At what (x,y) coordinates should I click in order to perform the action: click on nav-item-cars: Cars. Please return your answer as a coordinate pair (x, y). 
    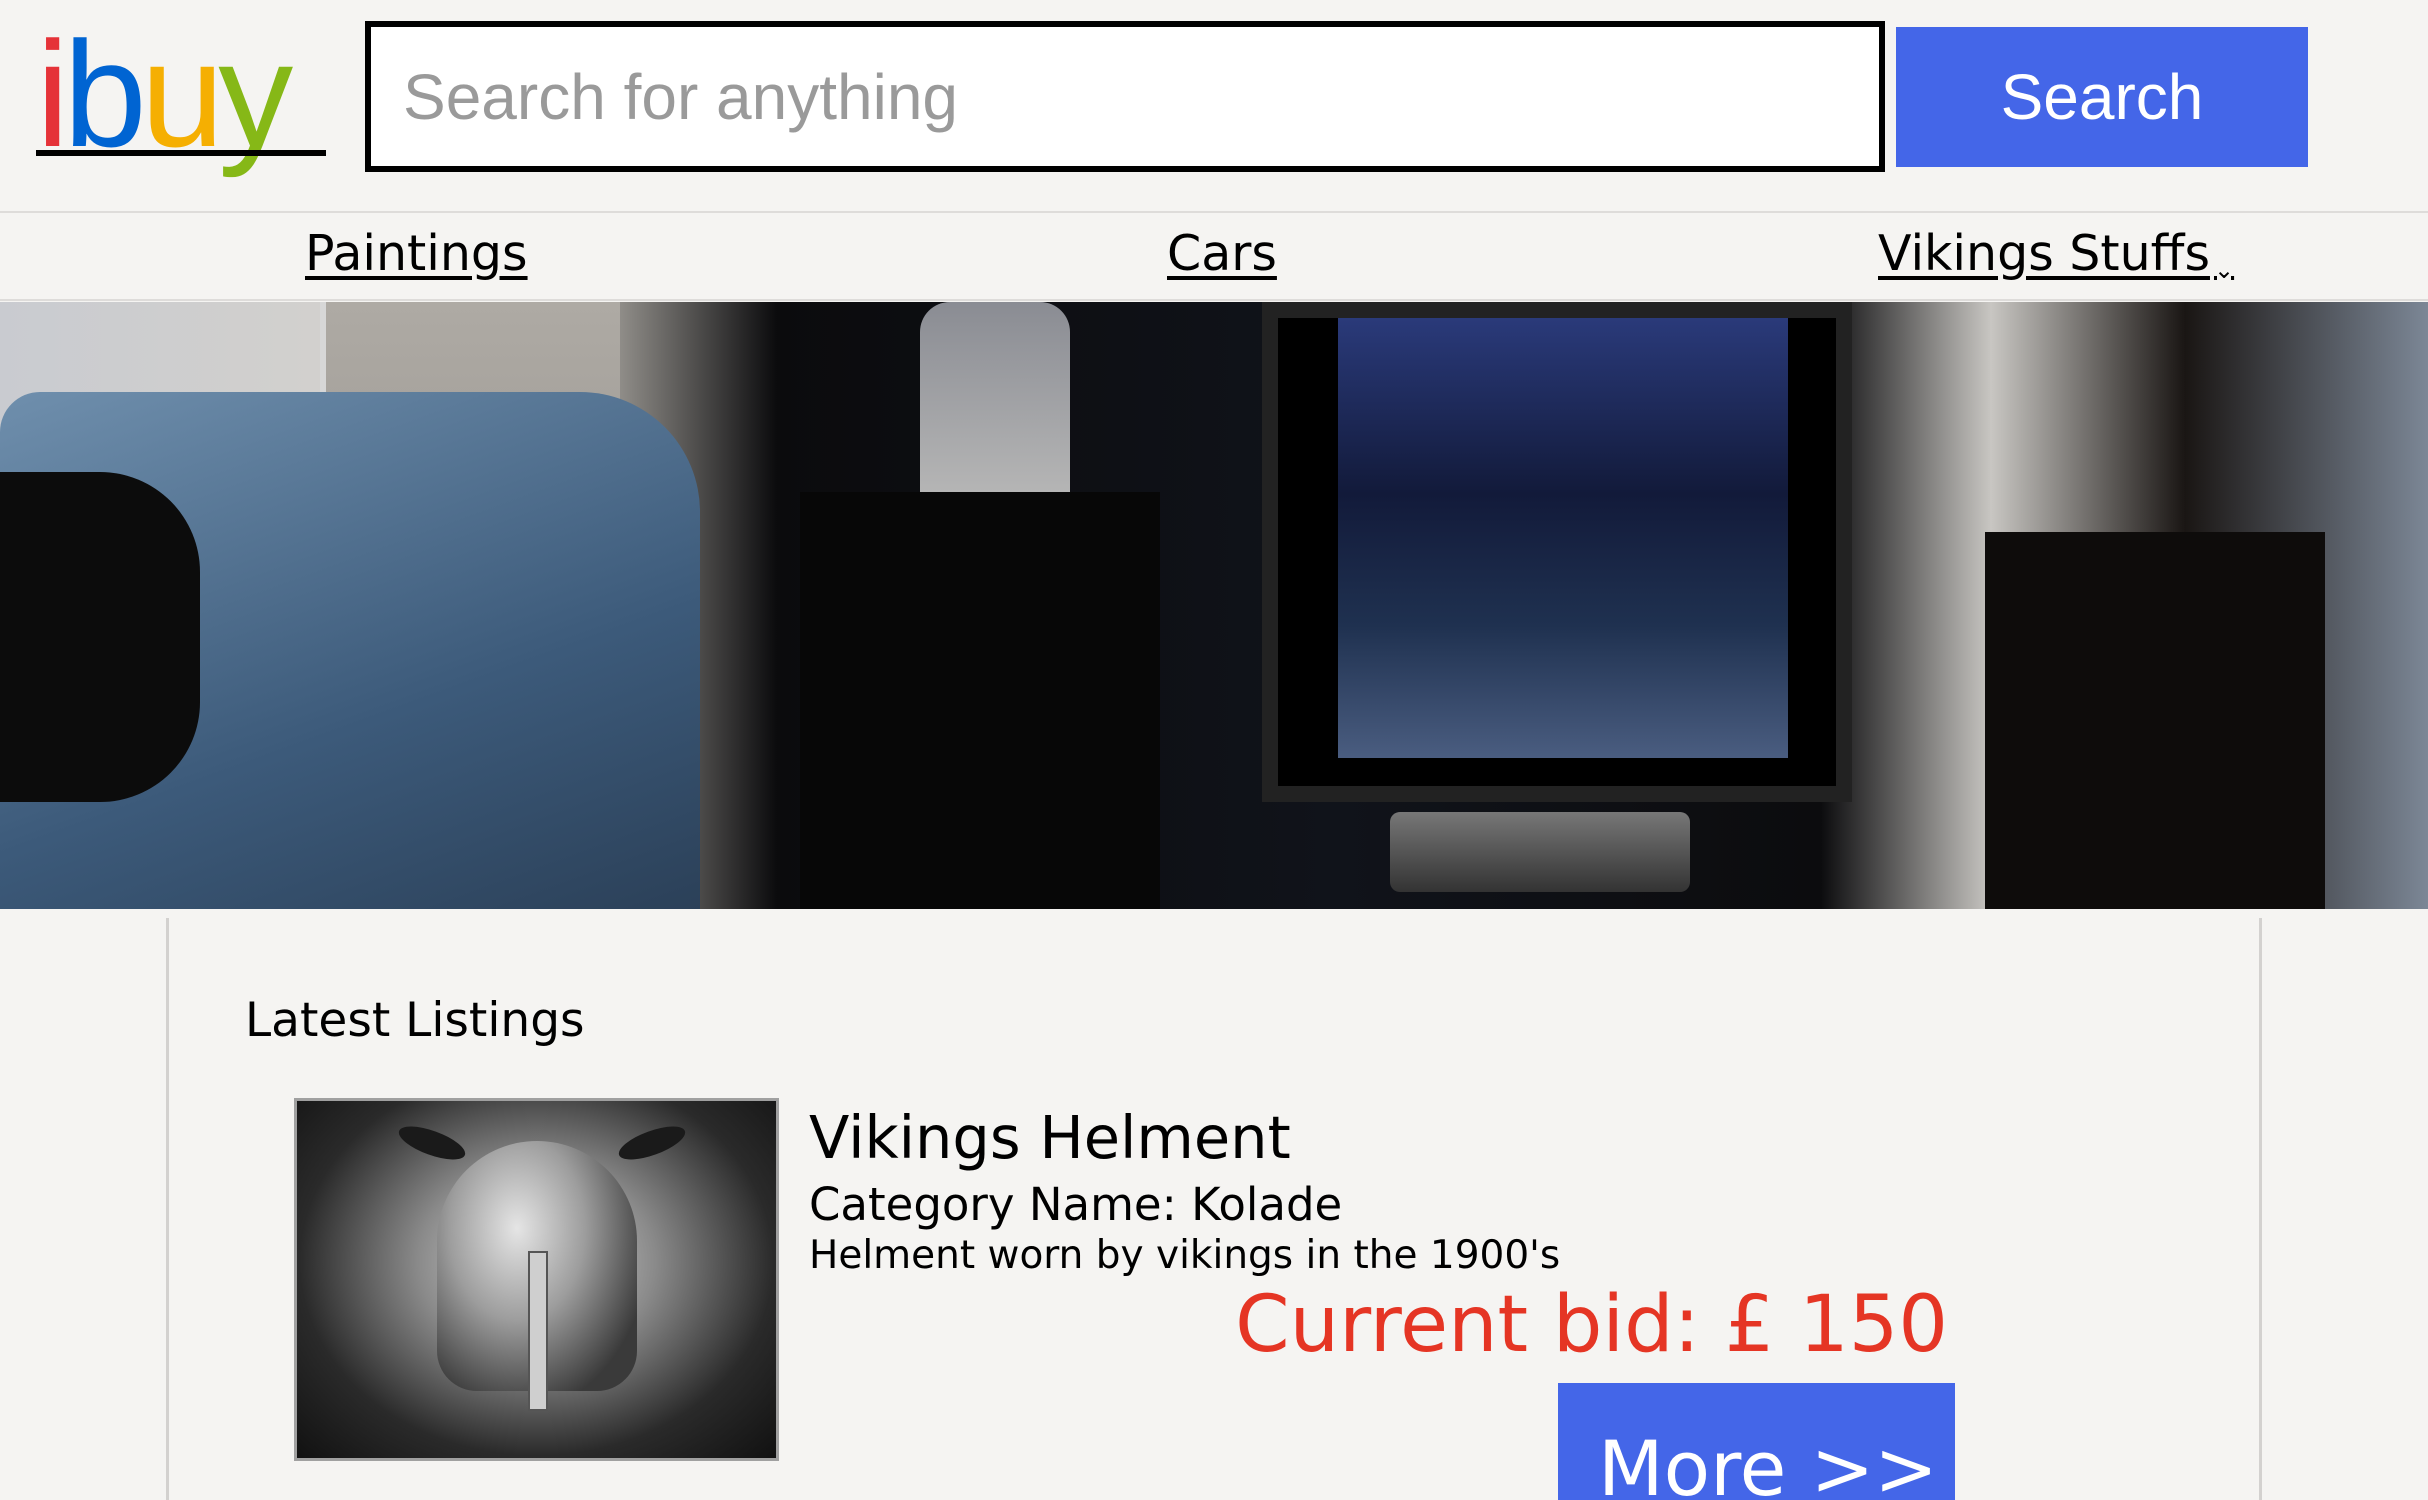
    Looking at the image, I should click on (1222, 253).